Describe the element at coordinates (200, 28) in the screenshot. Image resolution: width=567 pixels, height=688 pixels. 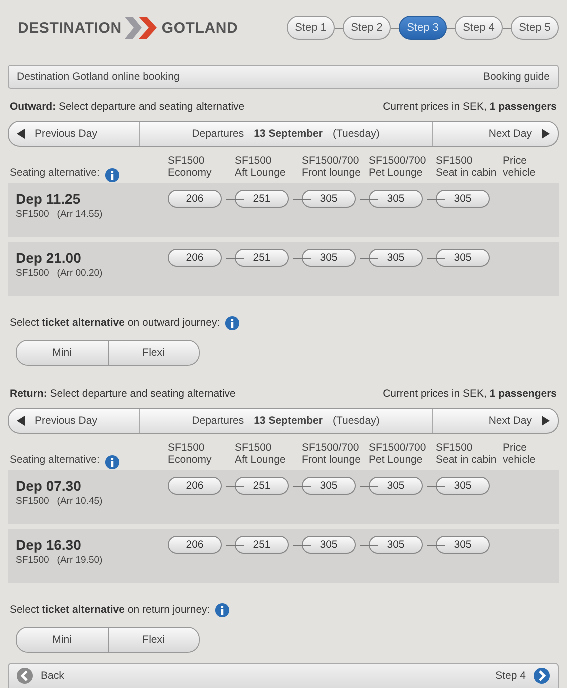
I see `logo-text: GOTLAND` at that location.